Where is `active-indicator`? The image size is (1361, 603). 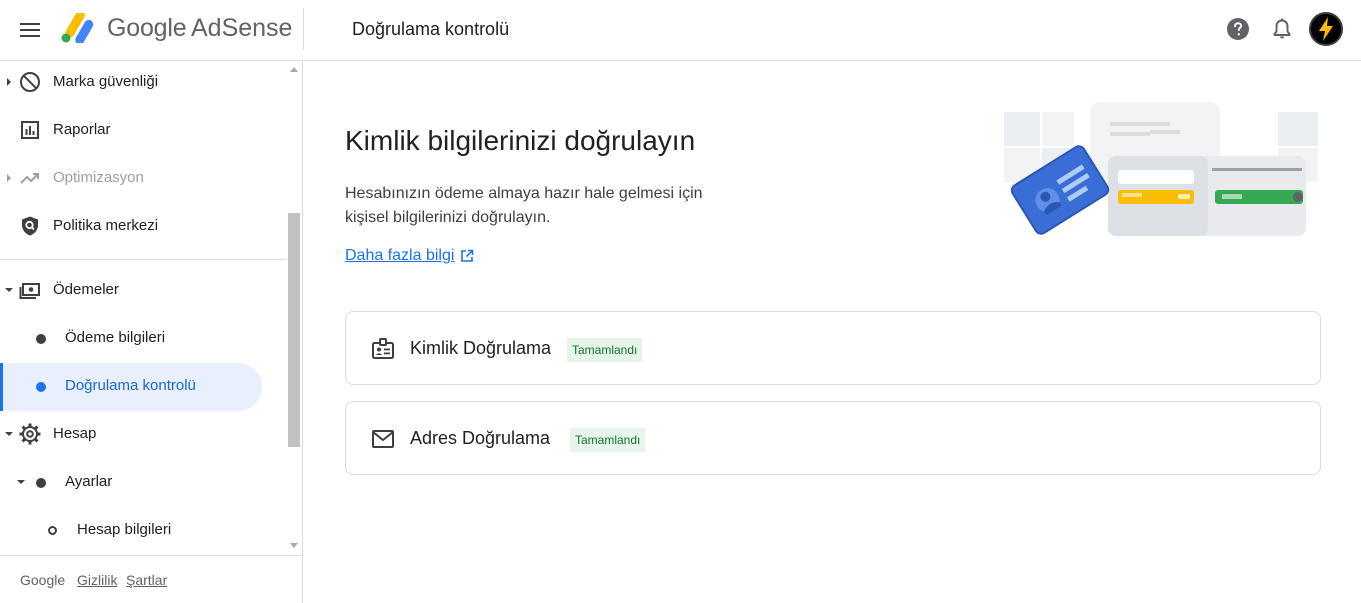 active-indicator is located at coordinates (1, 387).